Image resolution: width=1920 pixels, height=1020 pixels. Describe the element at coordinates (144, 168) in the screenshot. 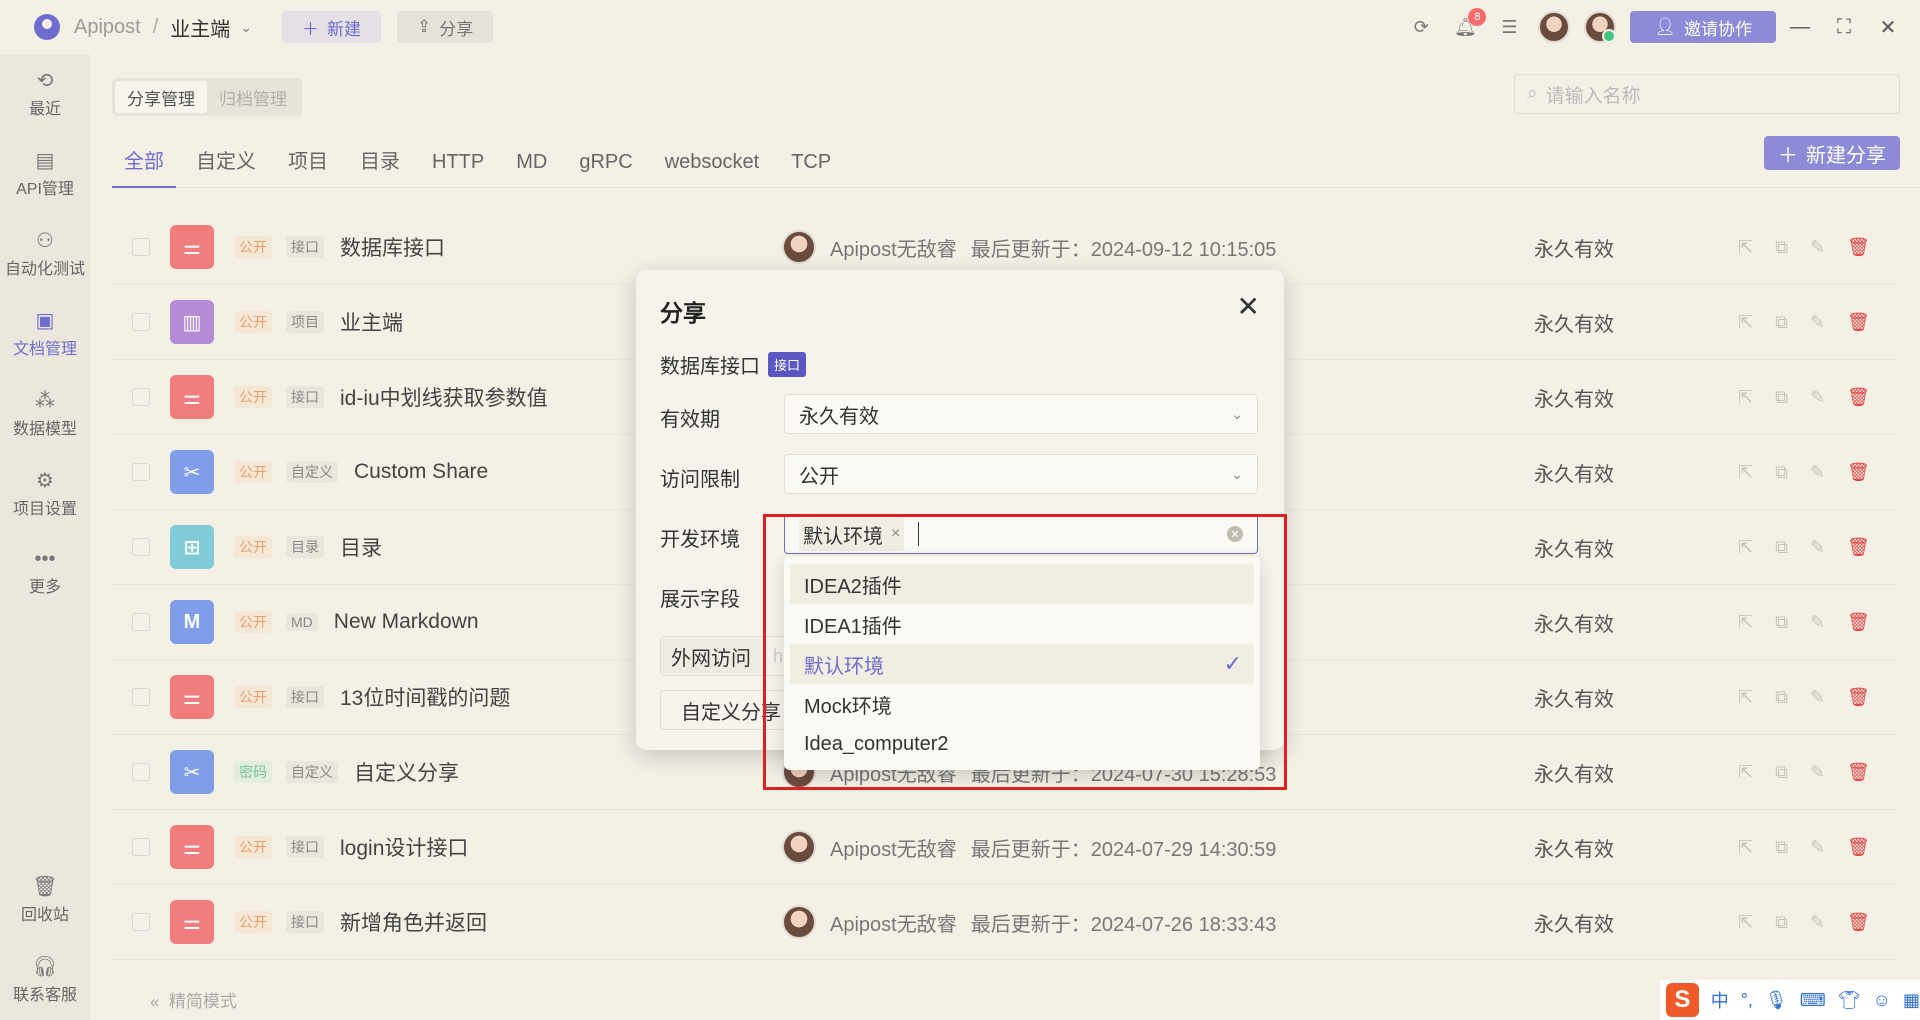

I see `tab-all: 全部` at that location.